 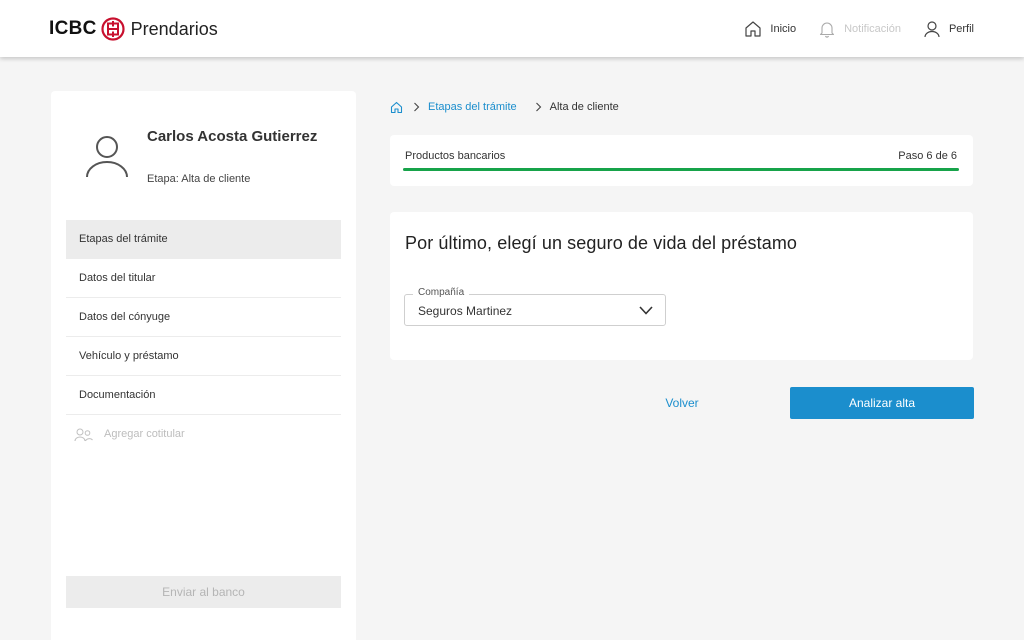 I want to click on user-icon, so click(x=932, y=29).